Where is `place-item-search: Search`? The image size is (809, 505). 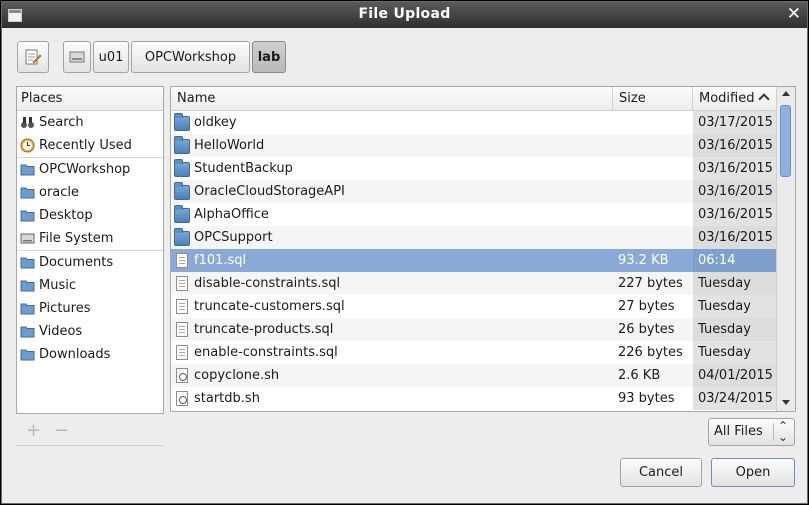
place-item-search: Search is located at coordinates (90, 122).